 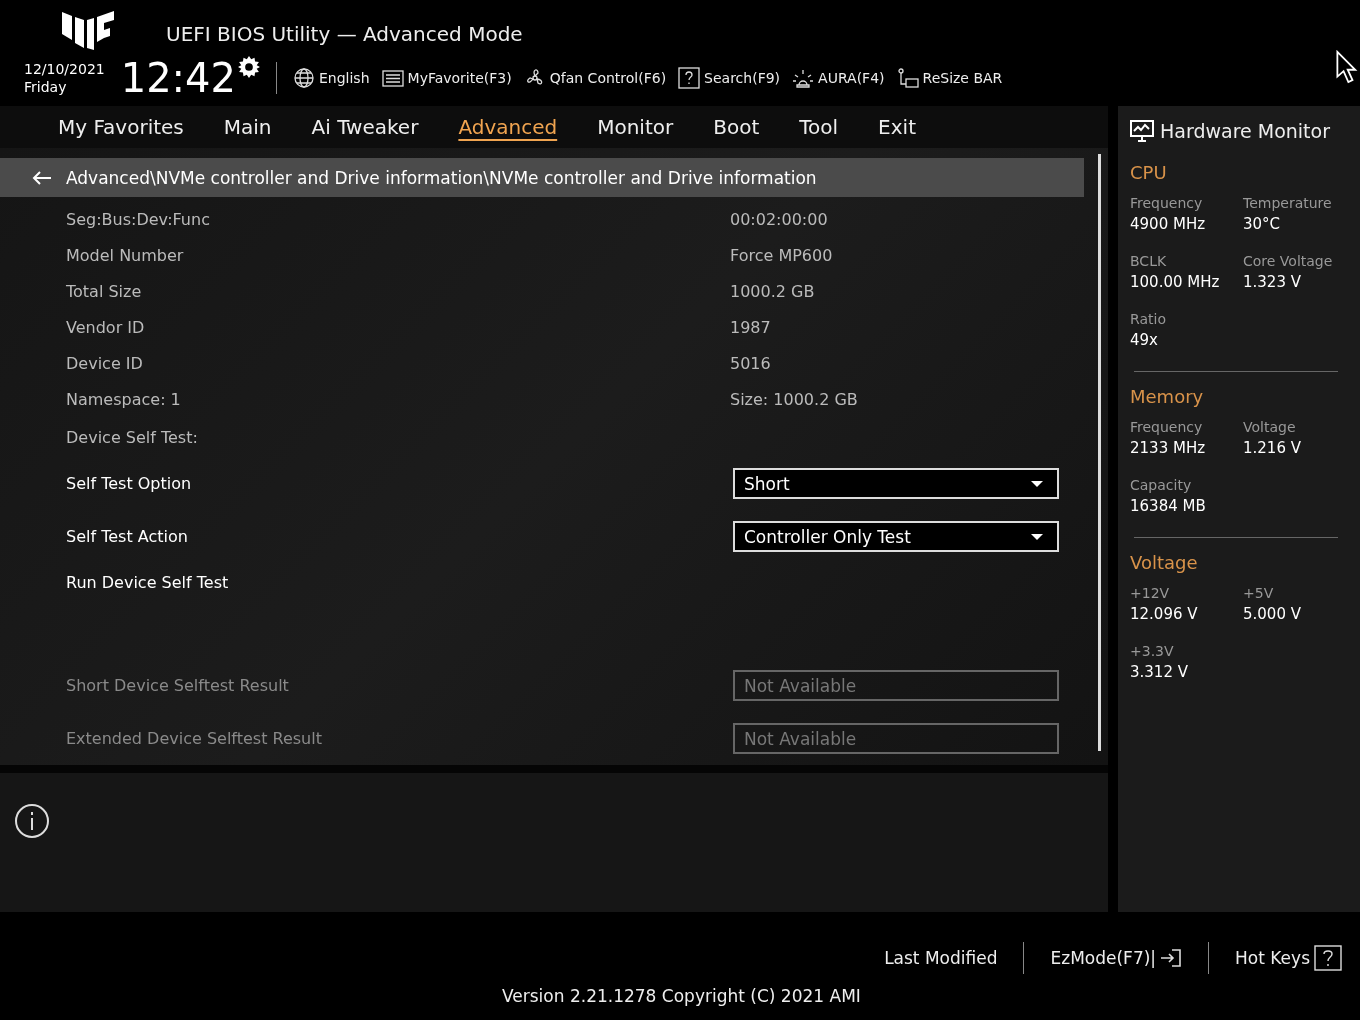 I want to click on globe-icon, so click(x=304, y=78).